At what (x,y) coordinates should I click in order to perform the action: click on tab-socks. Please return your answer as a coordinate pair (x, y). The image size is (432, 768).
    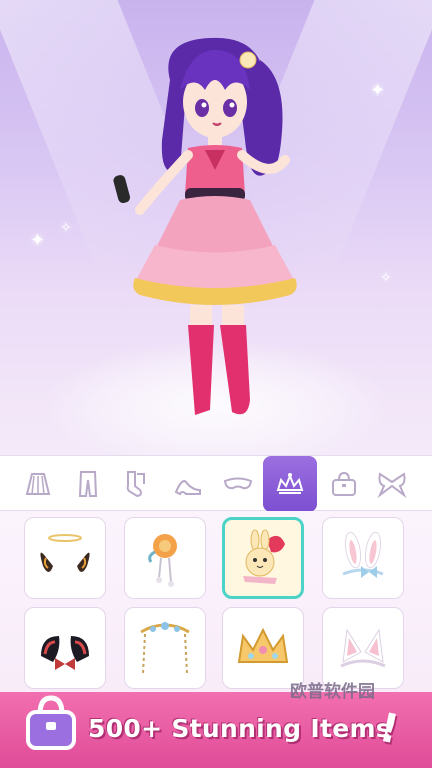
    Looking at the image, I should click on (136, 484).